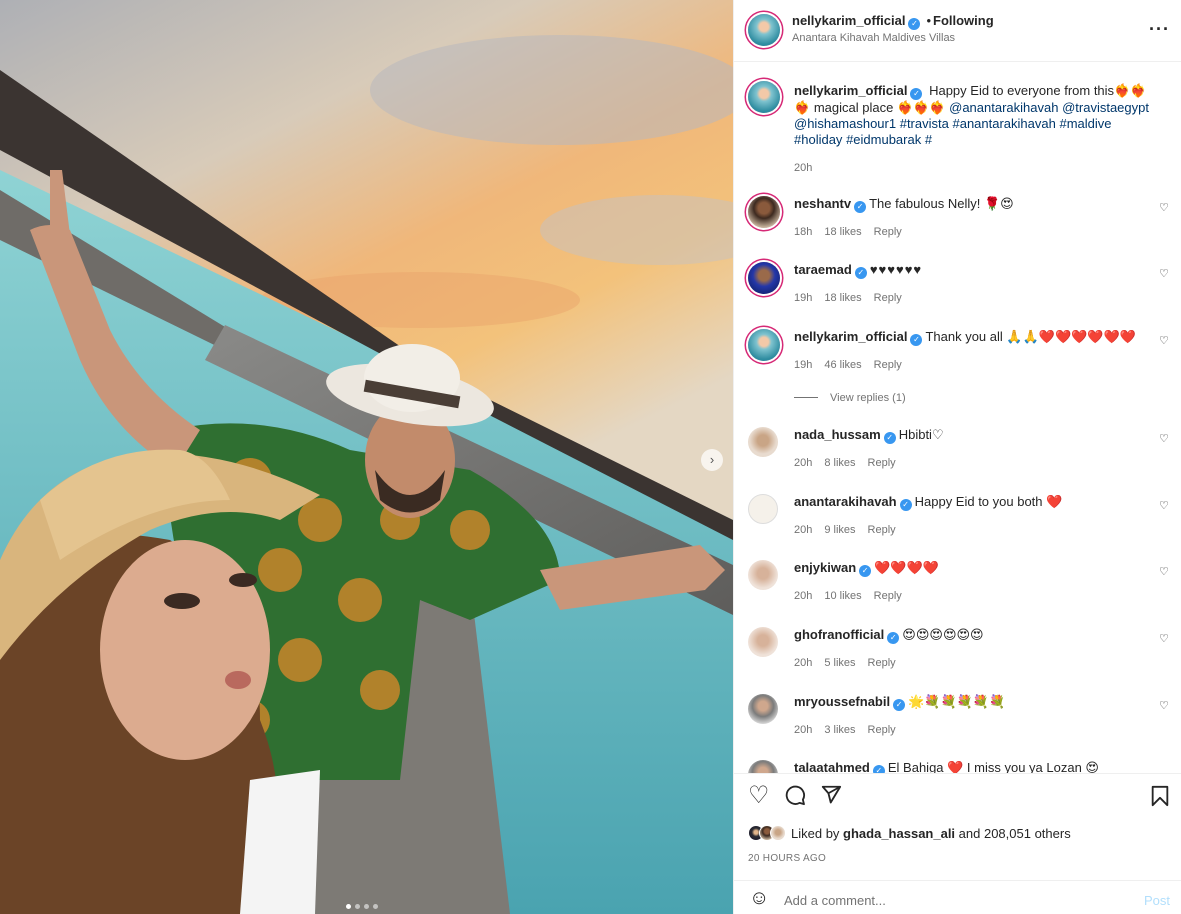 The height and width of the screenshot is (914, 1181). Describe the element at coordinates (1157, 900) in the screenshot. I see `post-comment-button: Post` at that location.